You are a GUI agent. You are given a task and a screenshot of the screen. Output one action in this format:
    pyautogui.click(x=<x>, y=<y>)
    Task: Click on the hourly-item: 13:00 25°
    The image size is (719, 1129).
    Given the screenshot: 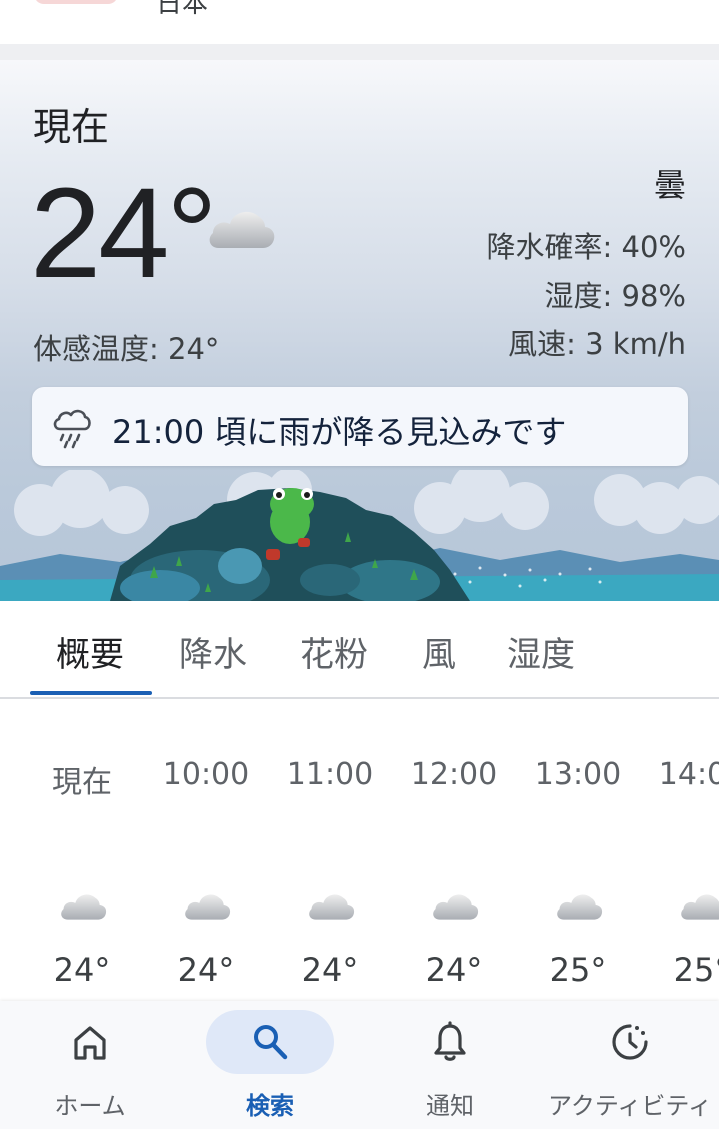 What is the action you would take?
    pyautogui.click(x=578, y=850)
    